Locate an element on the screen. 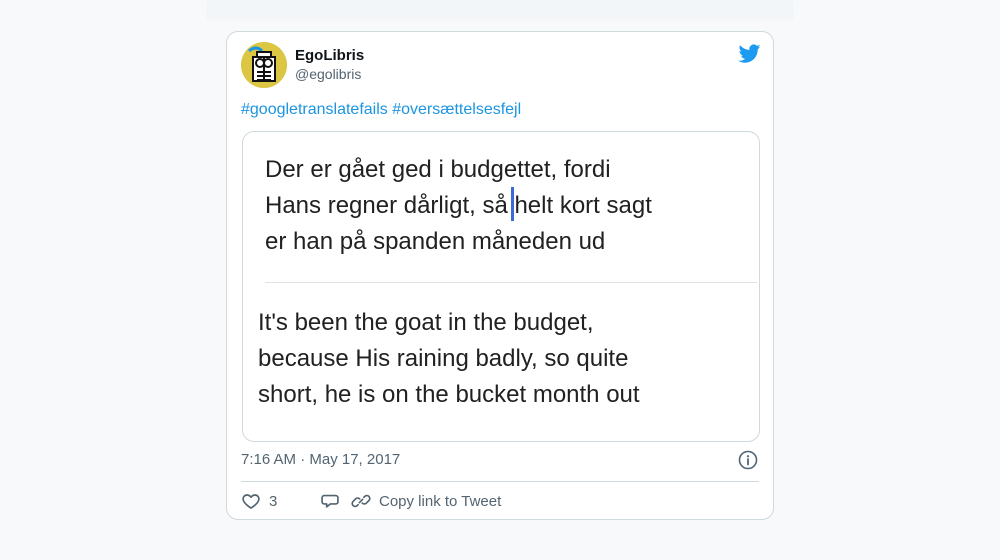  hashtag-googletranslatefails: #googletranslatefails is located at coordinates (314, 109).